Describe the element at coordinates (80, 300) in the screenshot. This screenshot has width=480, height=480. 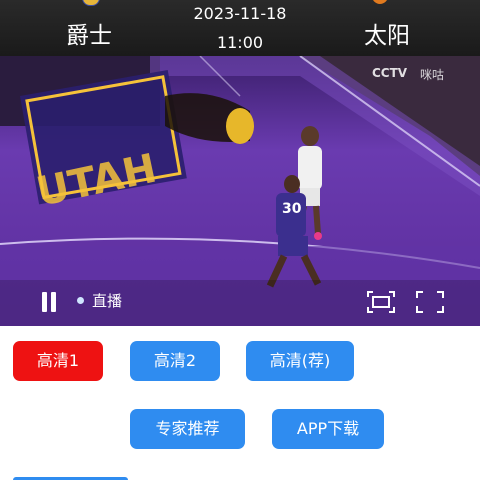
I see `live-indicator-icon` at that location.